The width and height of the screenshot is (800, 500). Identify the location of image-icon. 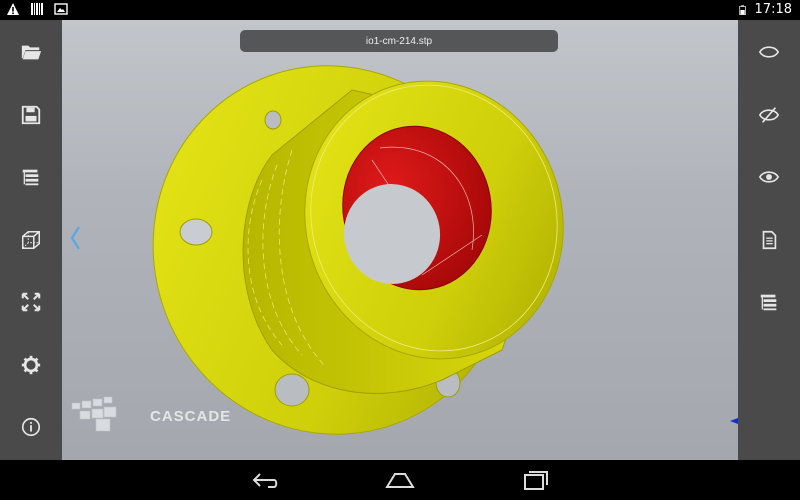
(61, 9).